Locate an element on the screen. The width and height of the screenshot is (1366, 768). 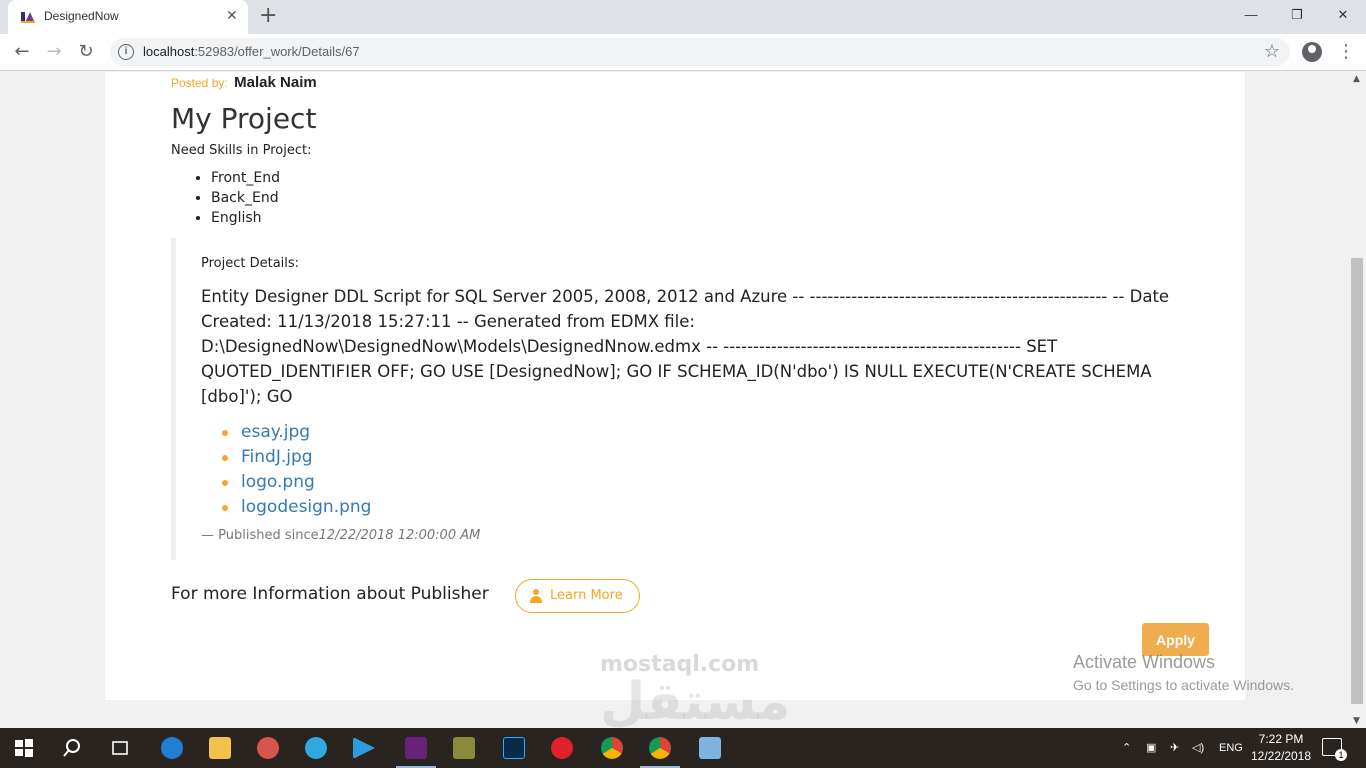
attachment-item: logodesign.png is located at coordinates (286, 507).